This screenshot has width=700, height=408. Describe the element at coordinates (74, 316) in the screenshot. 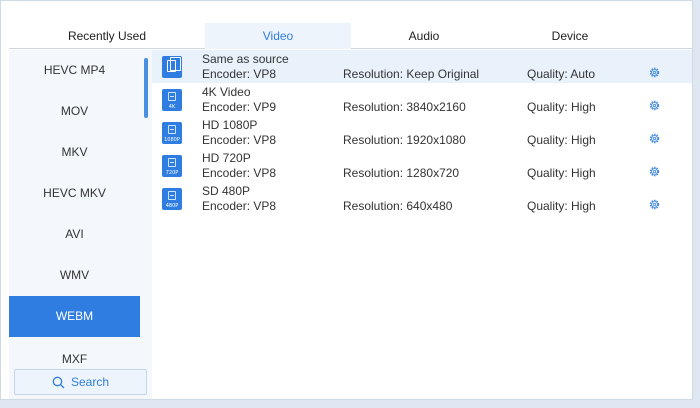

I see `sidebar-item-webm: WEBM` at that location.